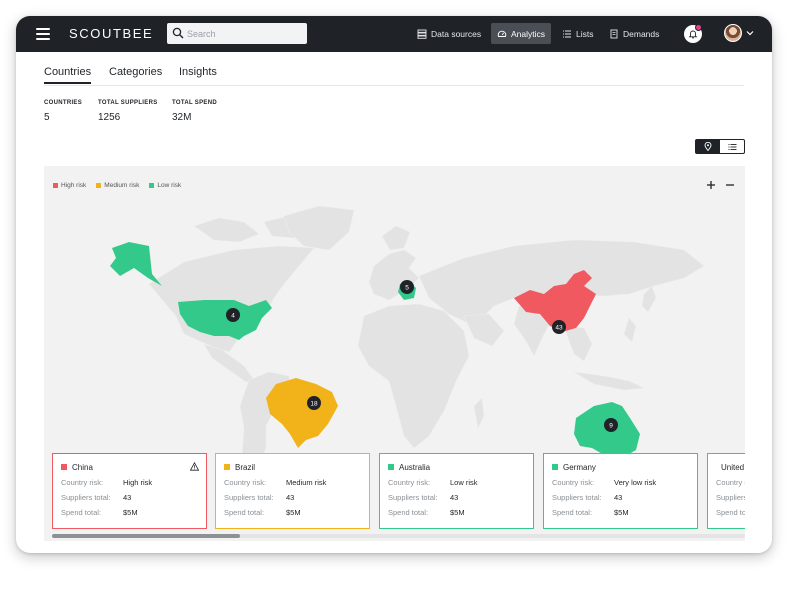  What do you see at coordinates (732, 146) in the screenshot?
I see `list-view-button` at bounding box center [732, 146].